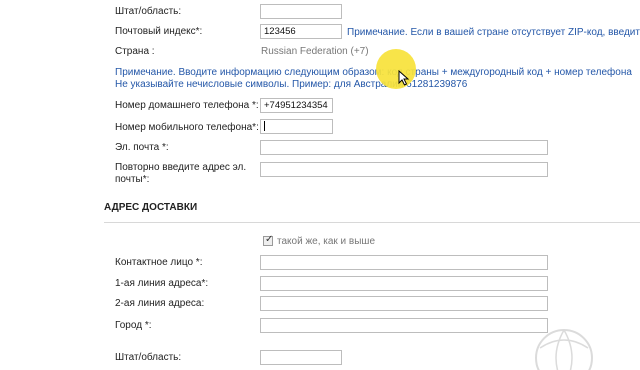 This screenshot has height=370, width=640. What do you see at coordinates (372, 222) in the screenshot?
I see `section-divider` at bounding box center [372, 222].